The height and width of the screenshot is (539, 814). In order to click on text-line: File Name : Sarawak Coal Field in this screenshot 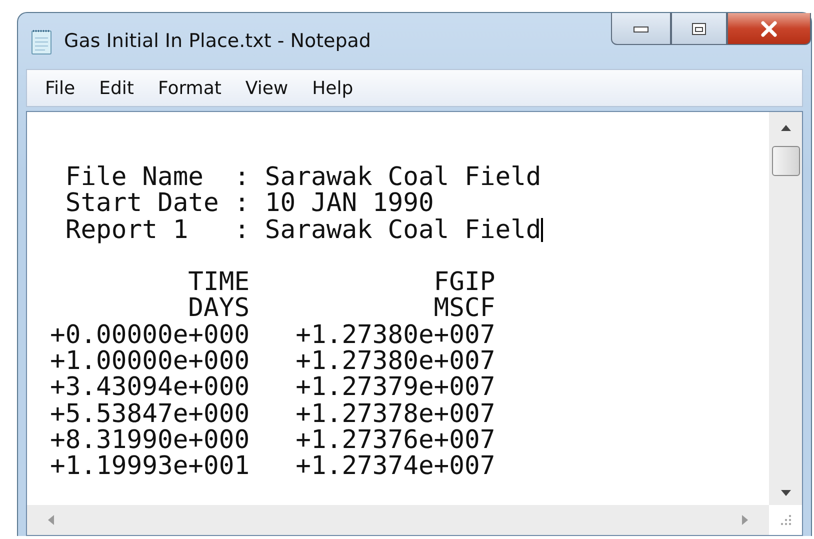, I will do `click(303, 177)`.